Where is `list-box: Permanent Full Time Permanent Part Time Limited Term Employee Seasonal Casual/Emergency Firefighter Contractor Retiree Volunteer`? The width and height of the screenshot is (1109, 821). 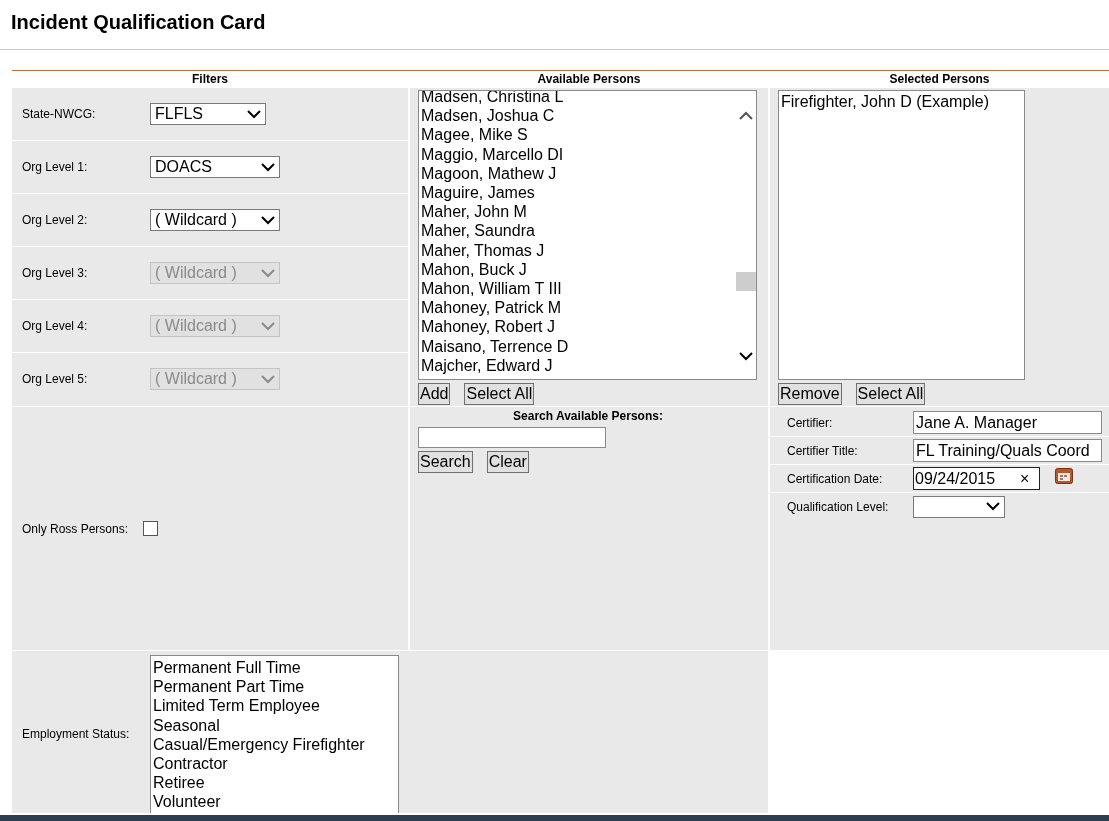
list-box: Permanent Full Time Permanent Part Time Limited Term Employee Seasonal Casual/Emergency Firefighter Contractor Retiree Volunteer is located at coordinates (274, 734).